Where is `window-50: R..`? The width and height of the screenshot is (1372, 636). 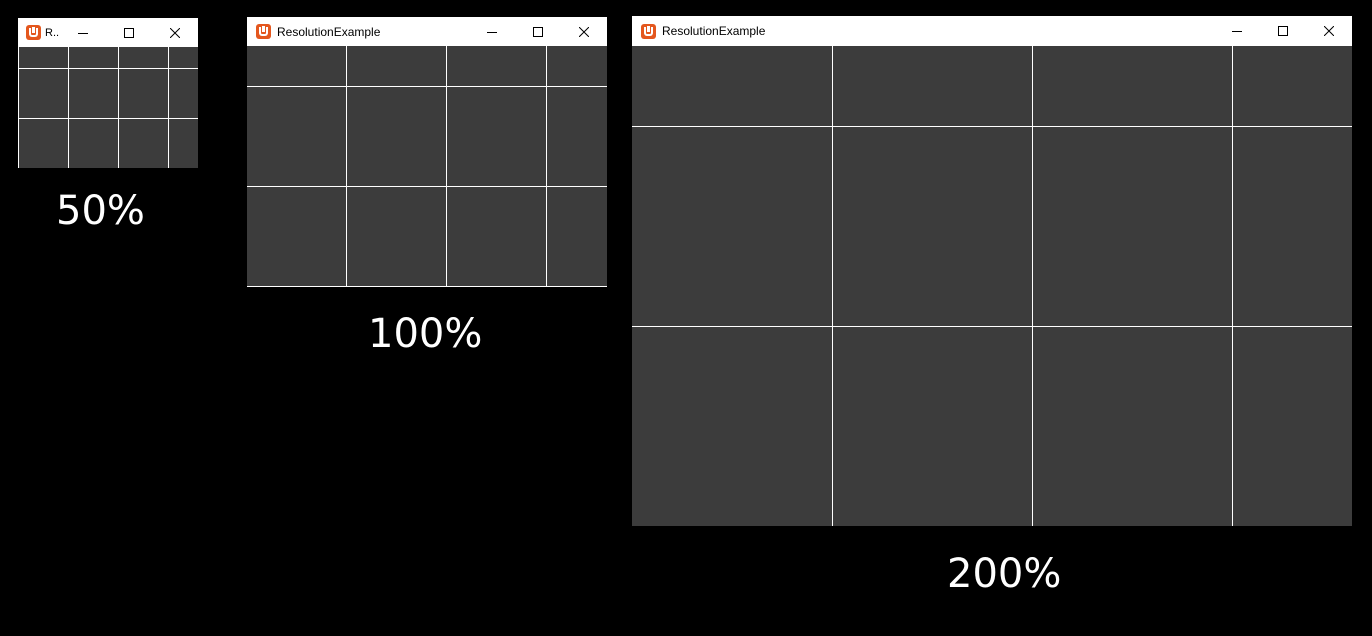 window-50: R.. is located at coordinates (108, 93).